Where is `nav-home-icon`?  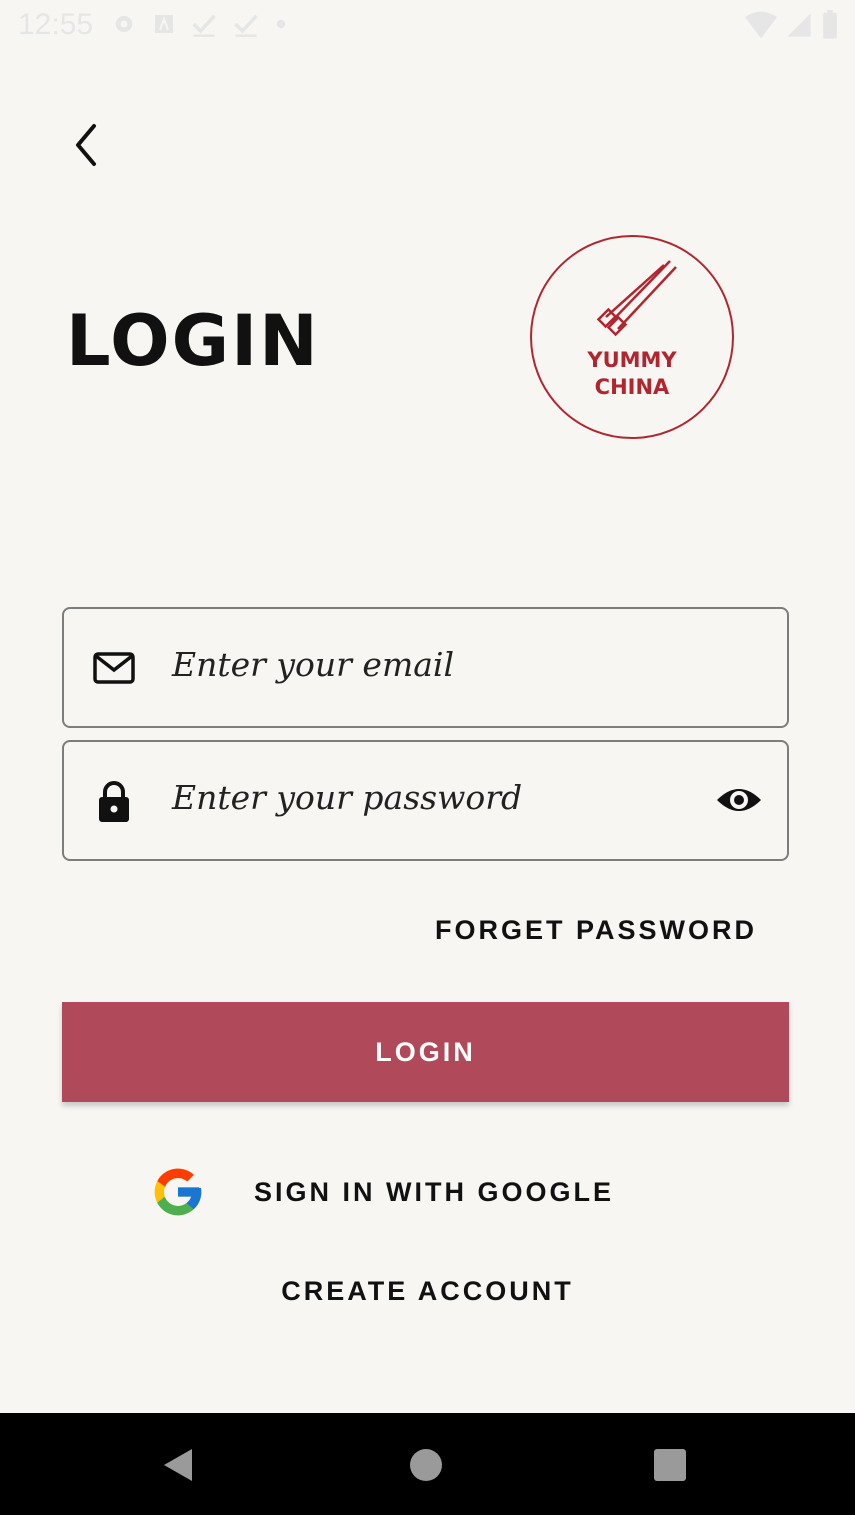 nav-home-icon is located at coordinates (426, 1465).